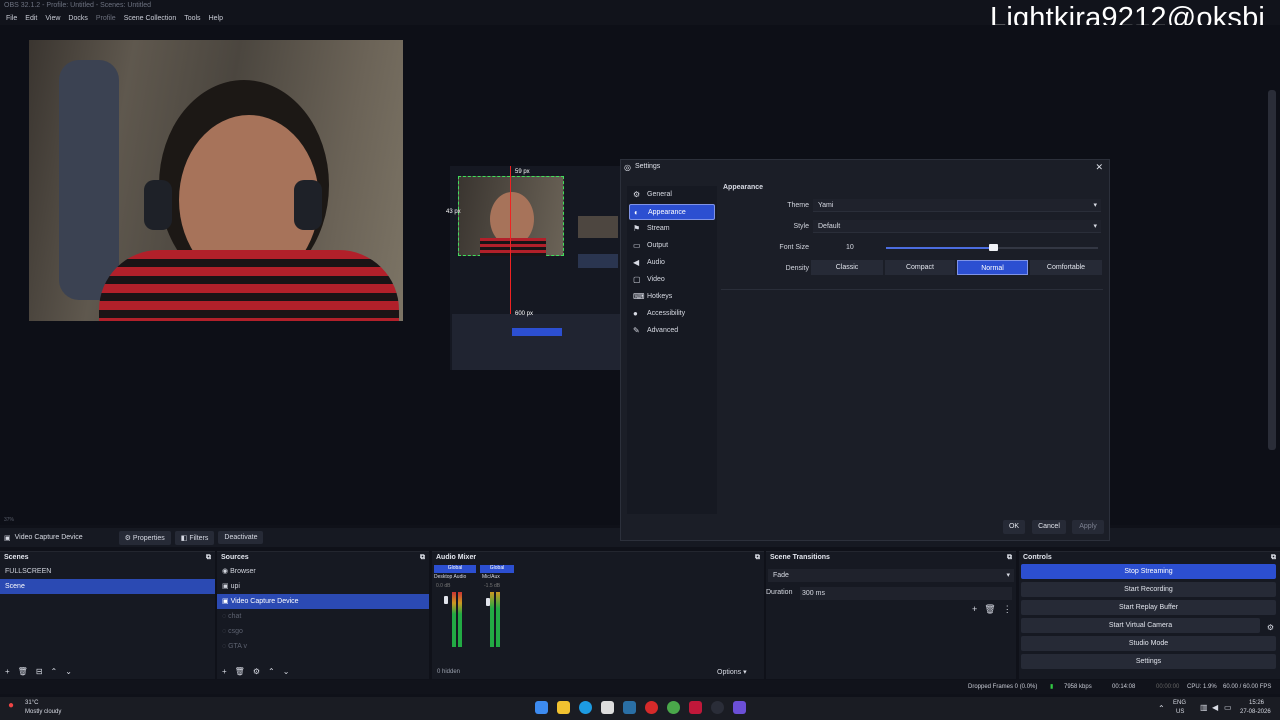 The height and width of the screenshot is (720, 1280). What do you see at coordinates (1049, 527) in the screenshot?
I see `cancel-button: Cancel` at bounding box center [1049, 527].